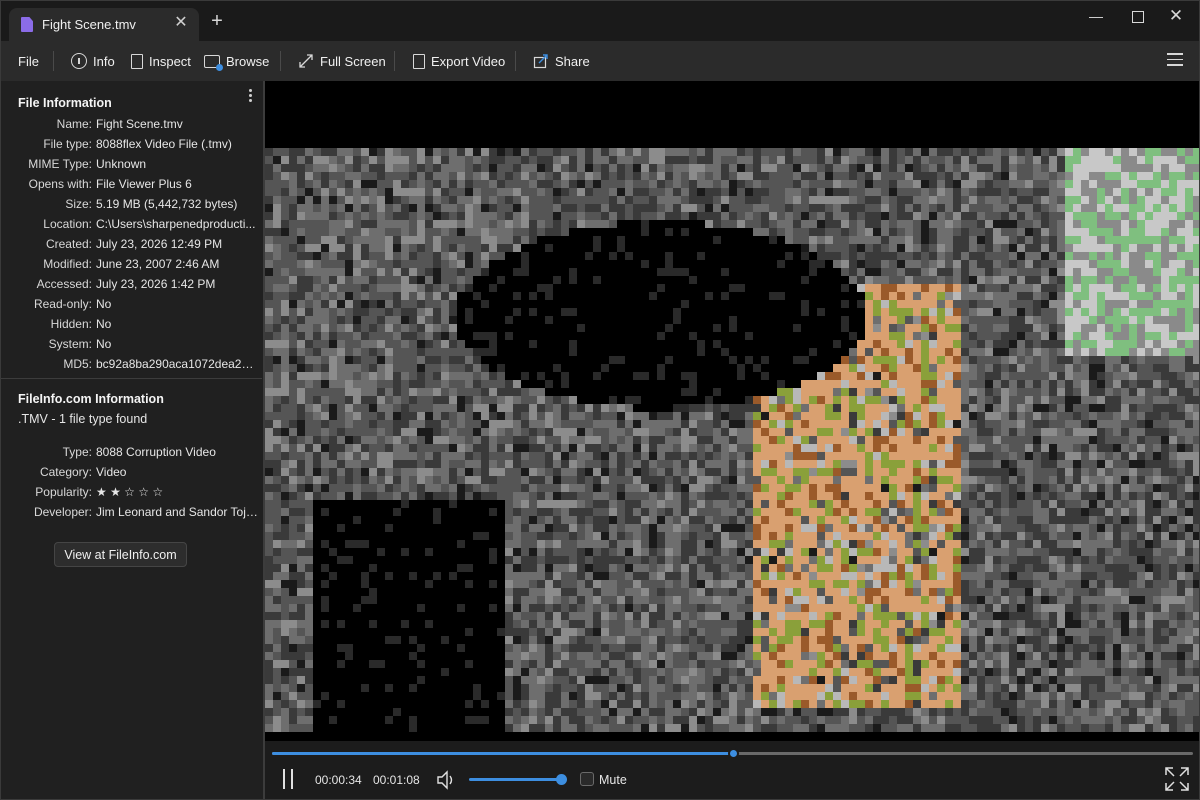 This screenshot has height=800, width=1200. I want to click on info-row: Read-only: No, so click(131, 307).